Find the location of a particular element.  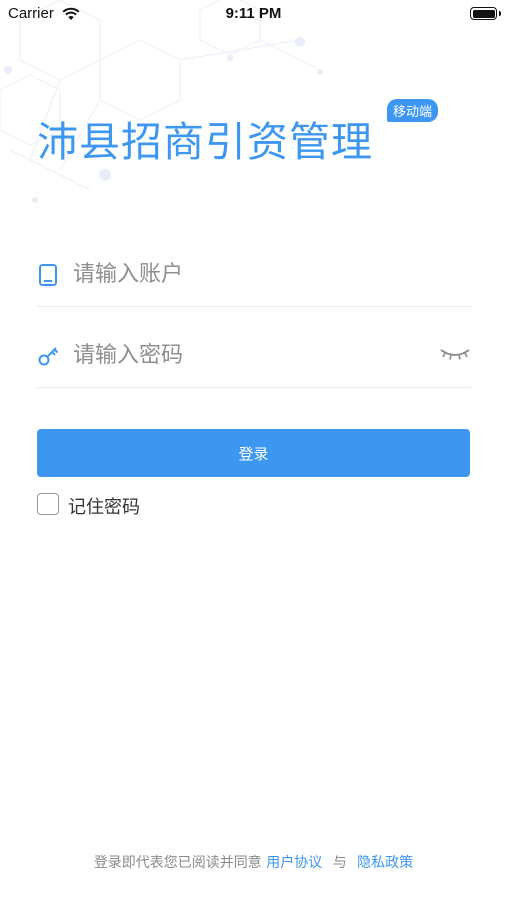

privacy-policy-link: 隐私政策 is located at coordinates (385, 863).